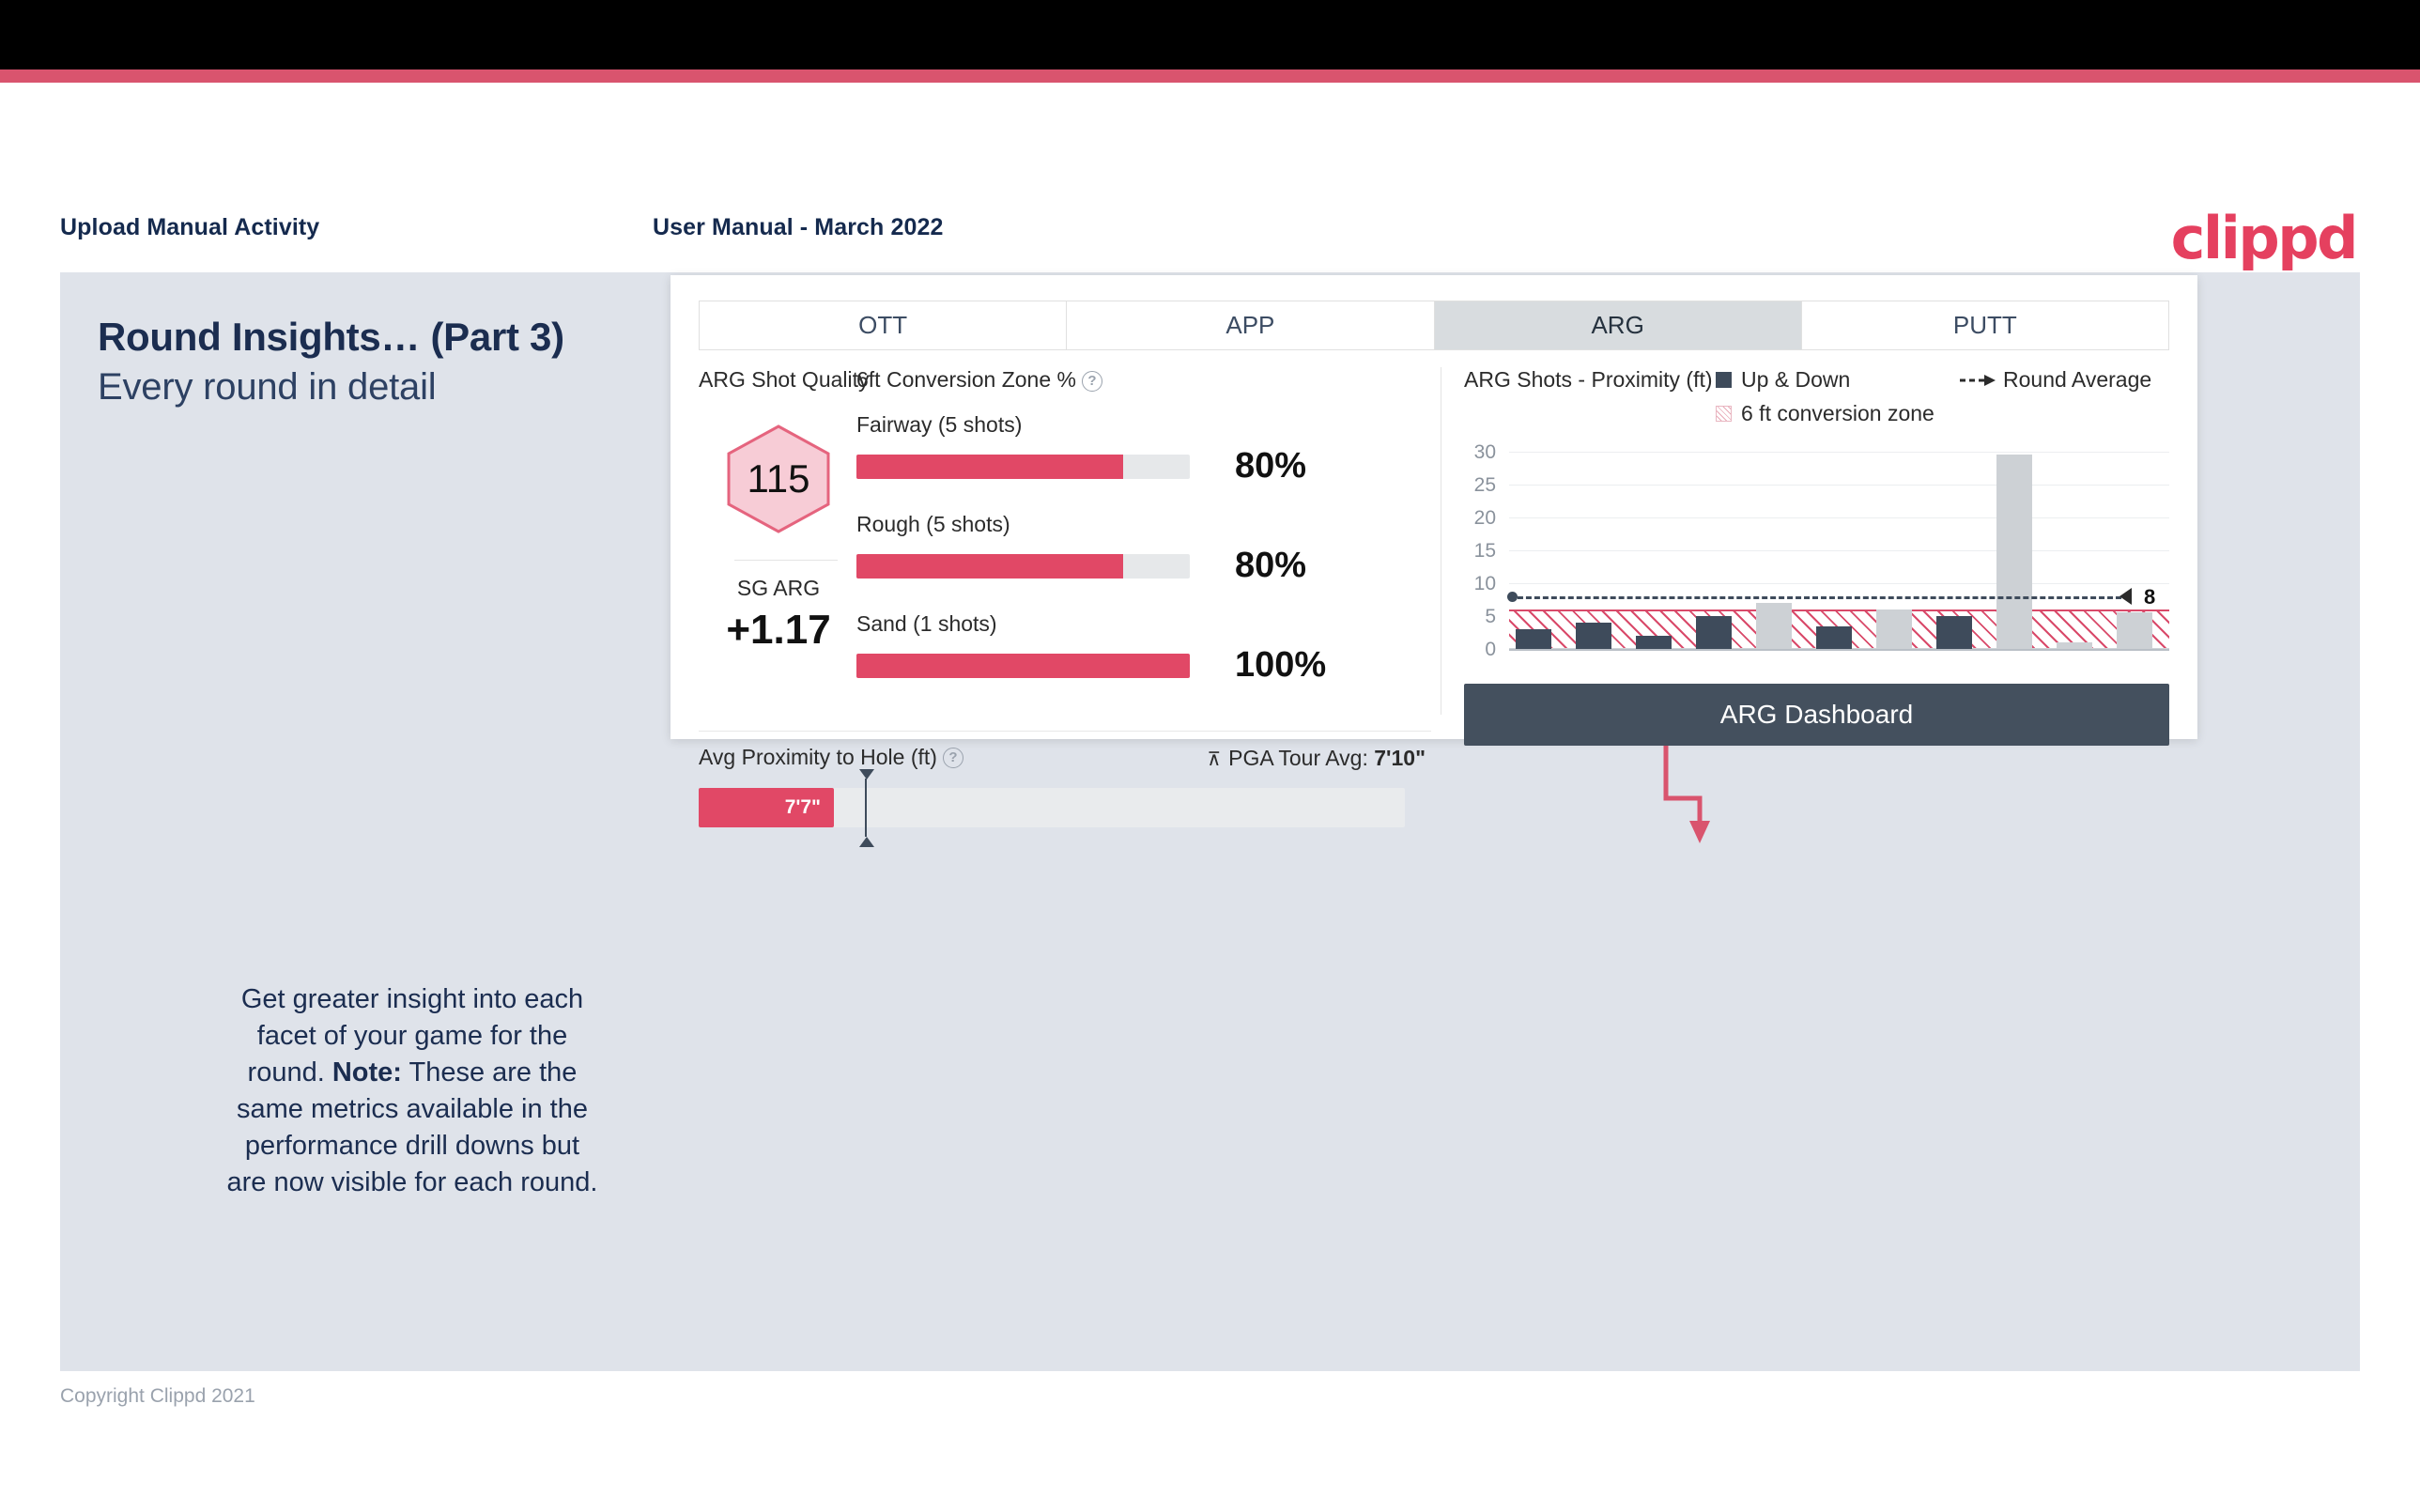  What do you see at coordinates (1484, 583) in the screenshot?
I see `y-tick-10: 10` at bounding box center [1484, 583].